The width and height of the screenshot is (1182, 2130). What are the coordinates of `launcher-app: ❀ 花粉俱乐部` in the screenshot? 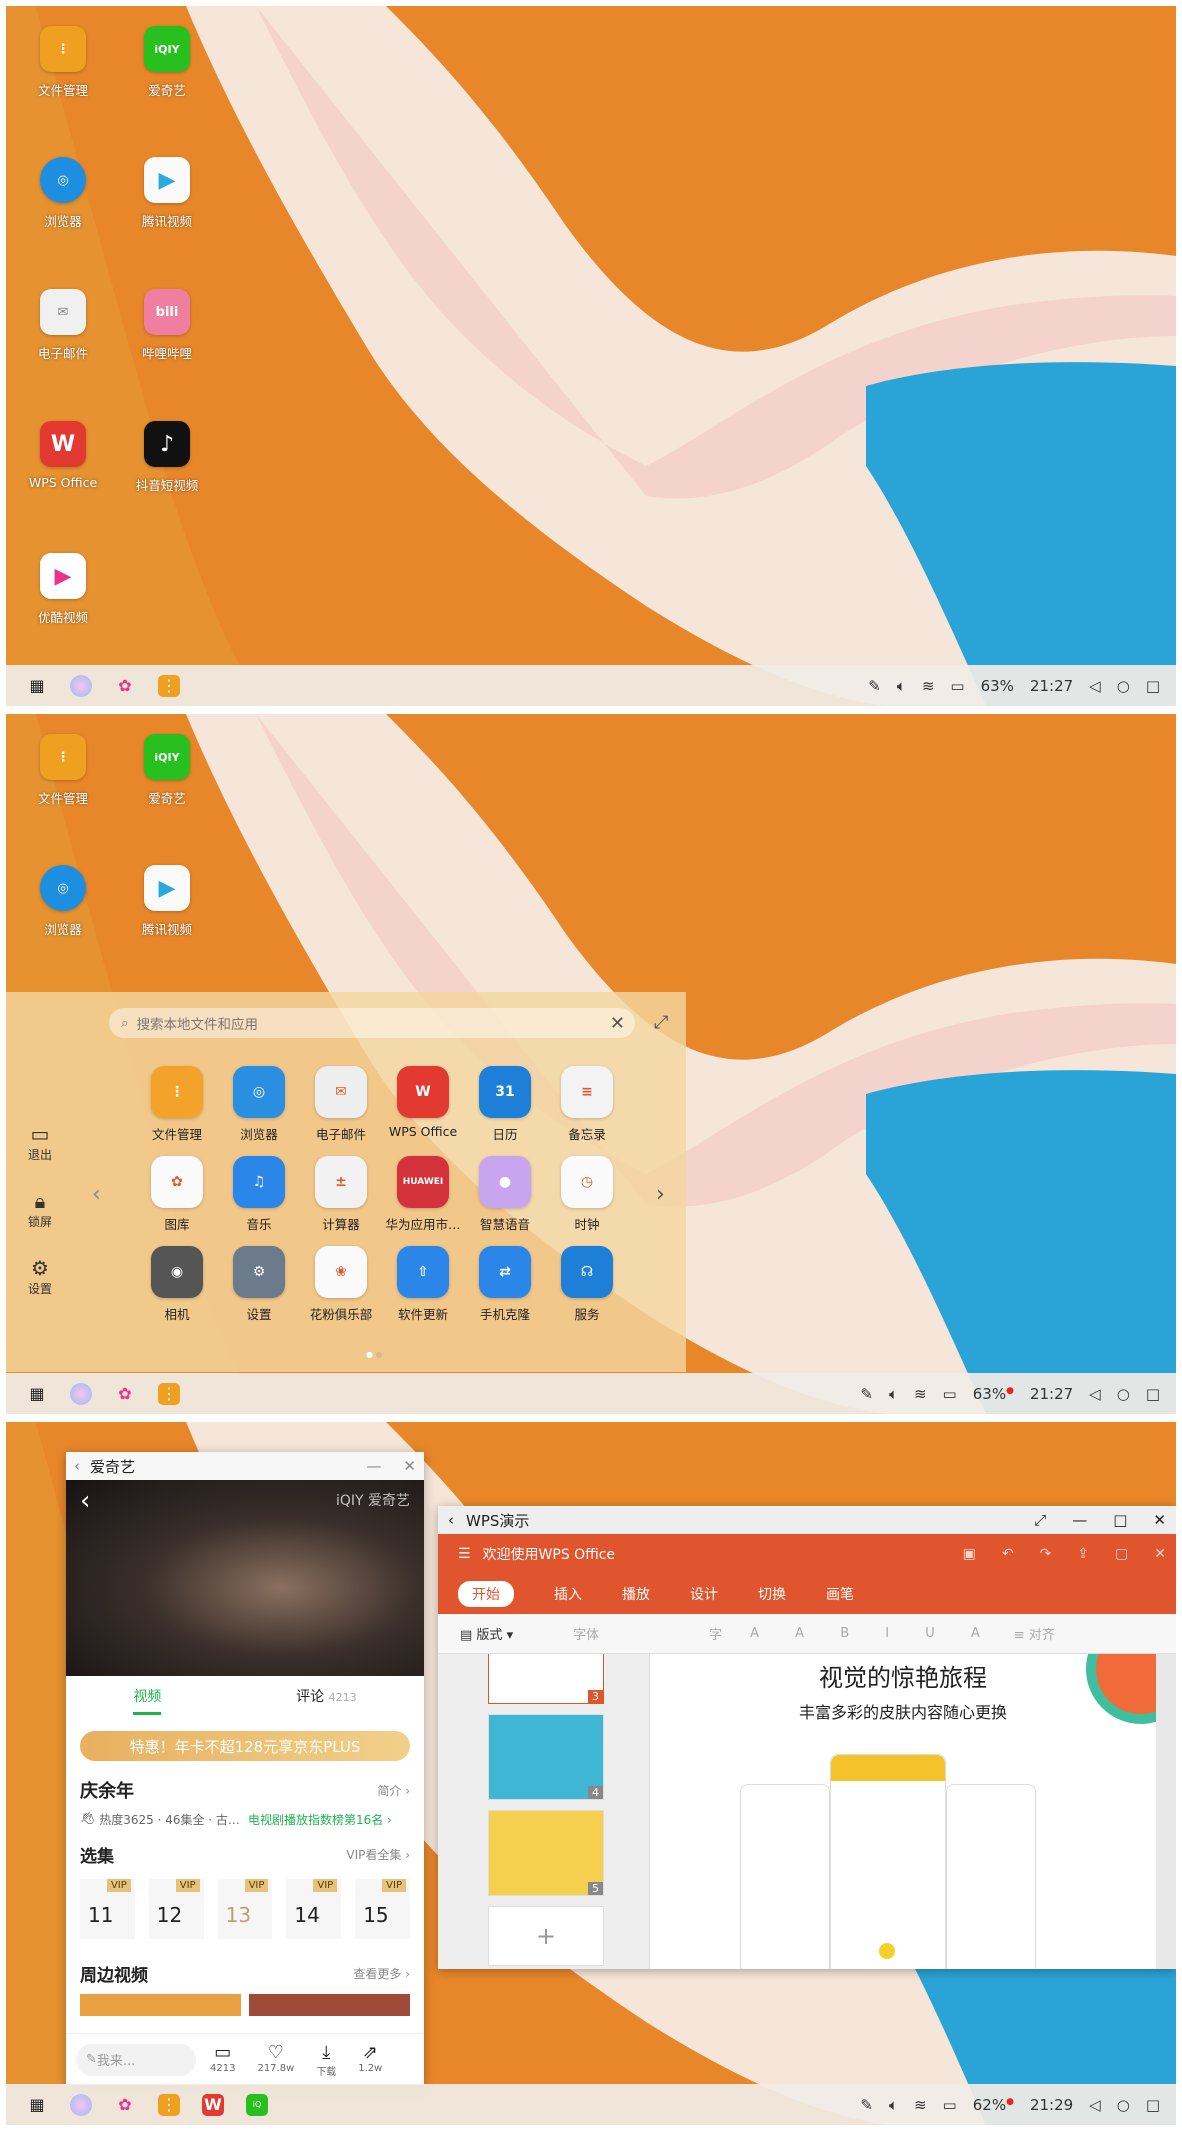 It's located at (341, 1284).